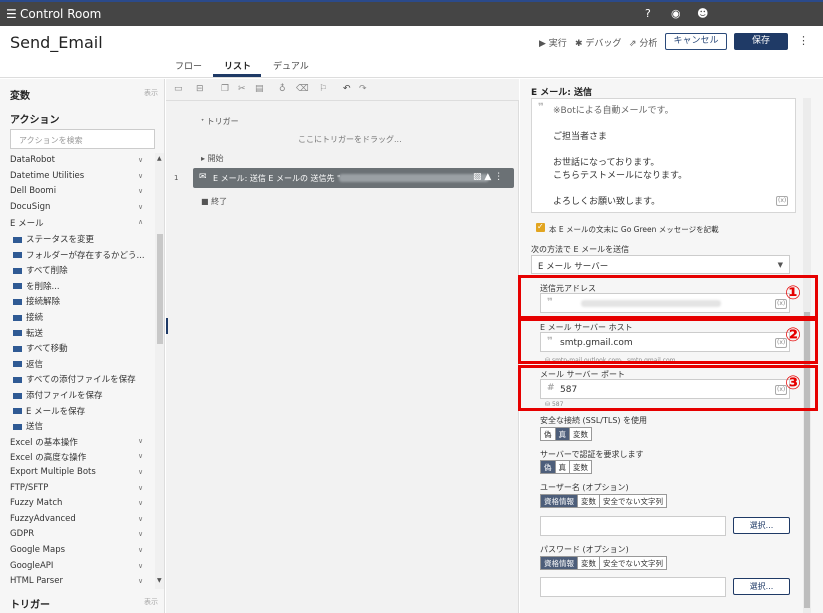 This screenshot has height=613, width=823. What do you see at coordinates (302, 89) in the screenshot?
I see `delete-icon: ⌫` at bounding box center [302, 89].